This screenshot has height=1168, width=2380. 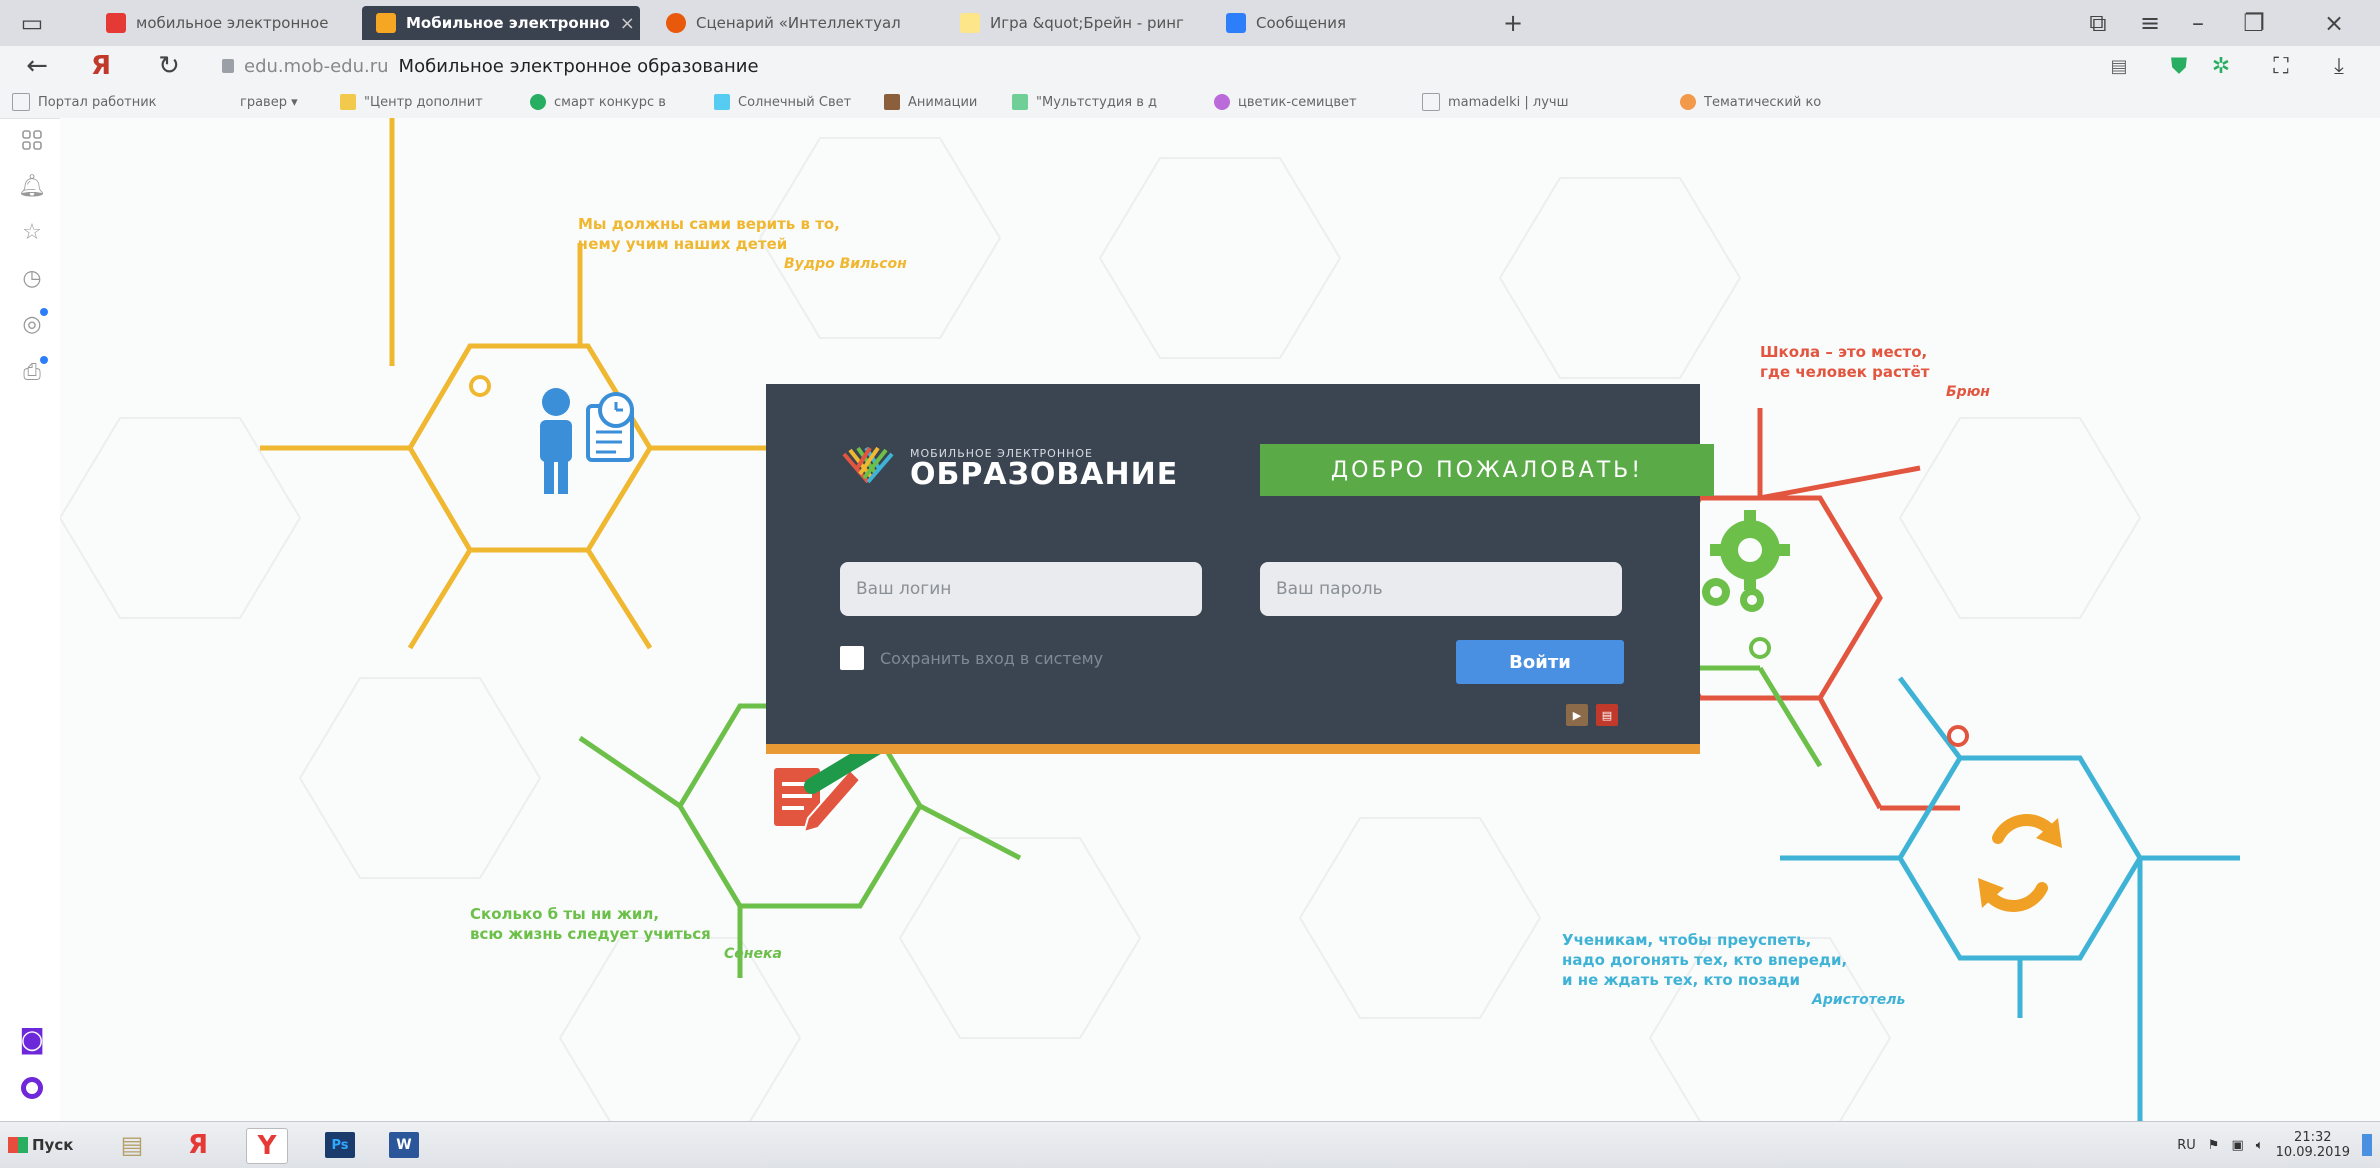 I want to click on network-icon: ▣, so click(x=2237, y=1145).